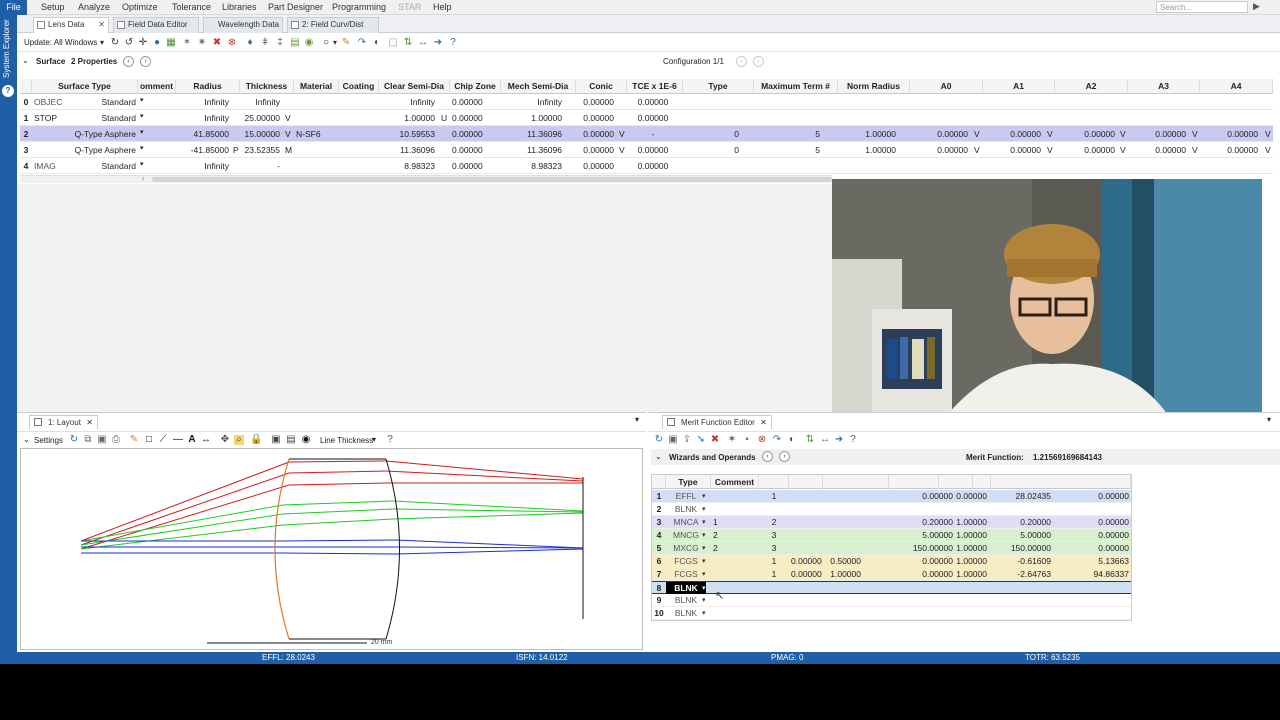  Describe the element at coordinates (63, 422) in the screenshot. I see `tab-layout: 1: Layout ✕` at that location.